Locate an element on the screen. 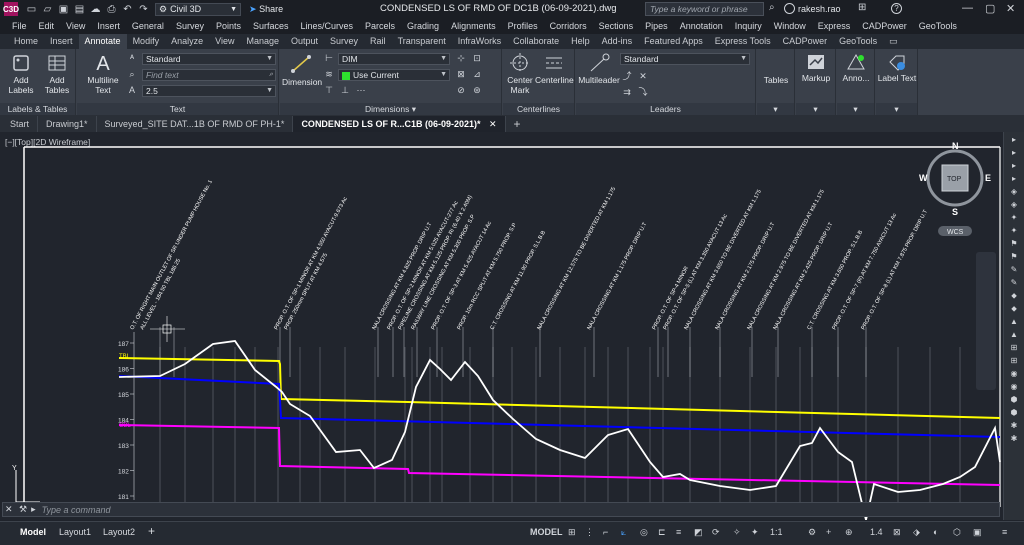 The image size is (1024, 545). model-space-button: MODEL is located at coordinates (546, 532).